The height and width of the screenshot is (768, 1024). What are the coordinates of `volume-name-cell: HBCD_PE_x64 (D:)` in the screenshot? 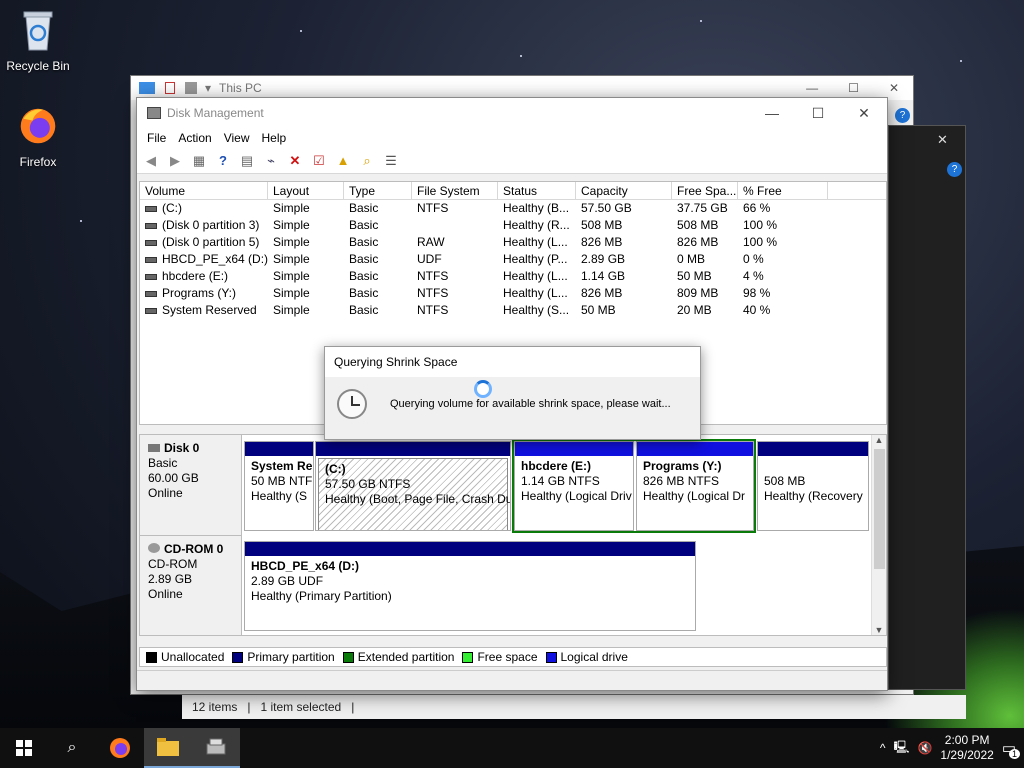 It's located at (204, 259).